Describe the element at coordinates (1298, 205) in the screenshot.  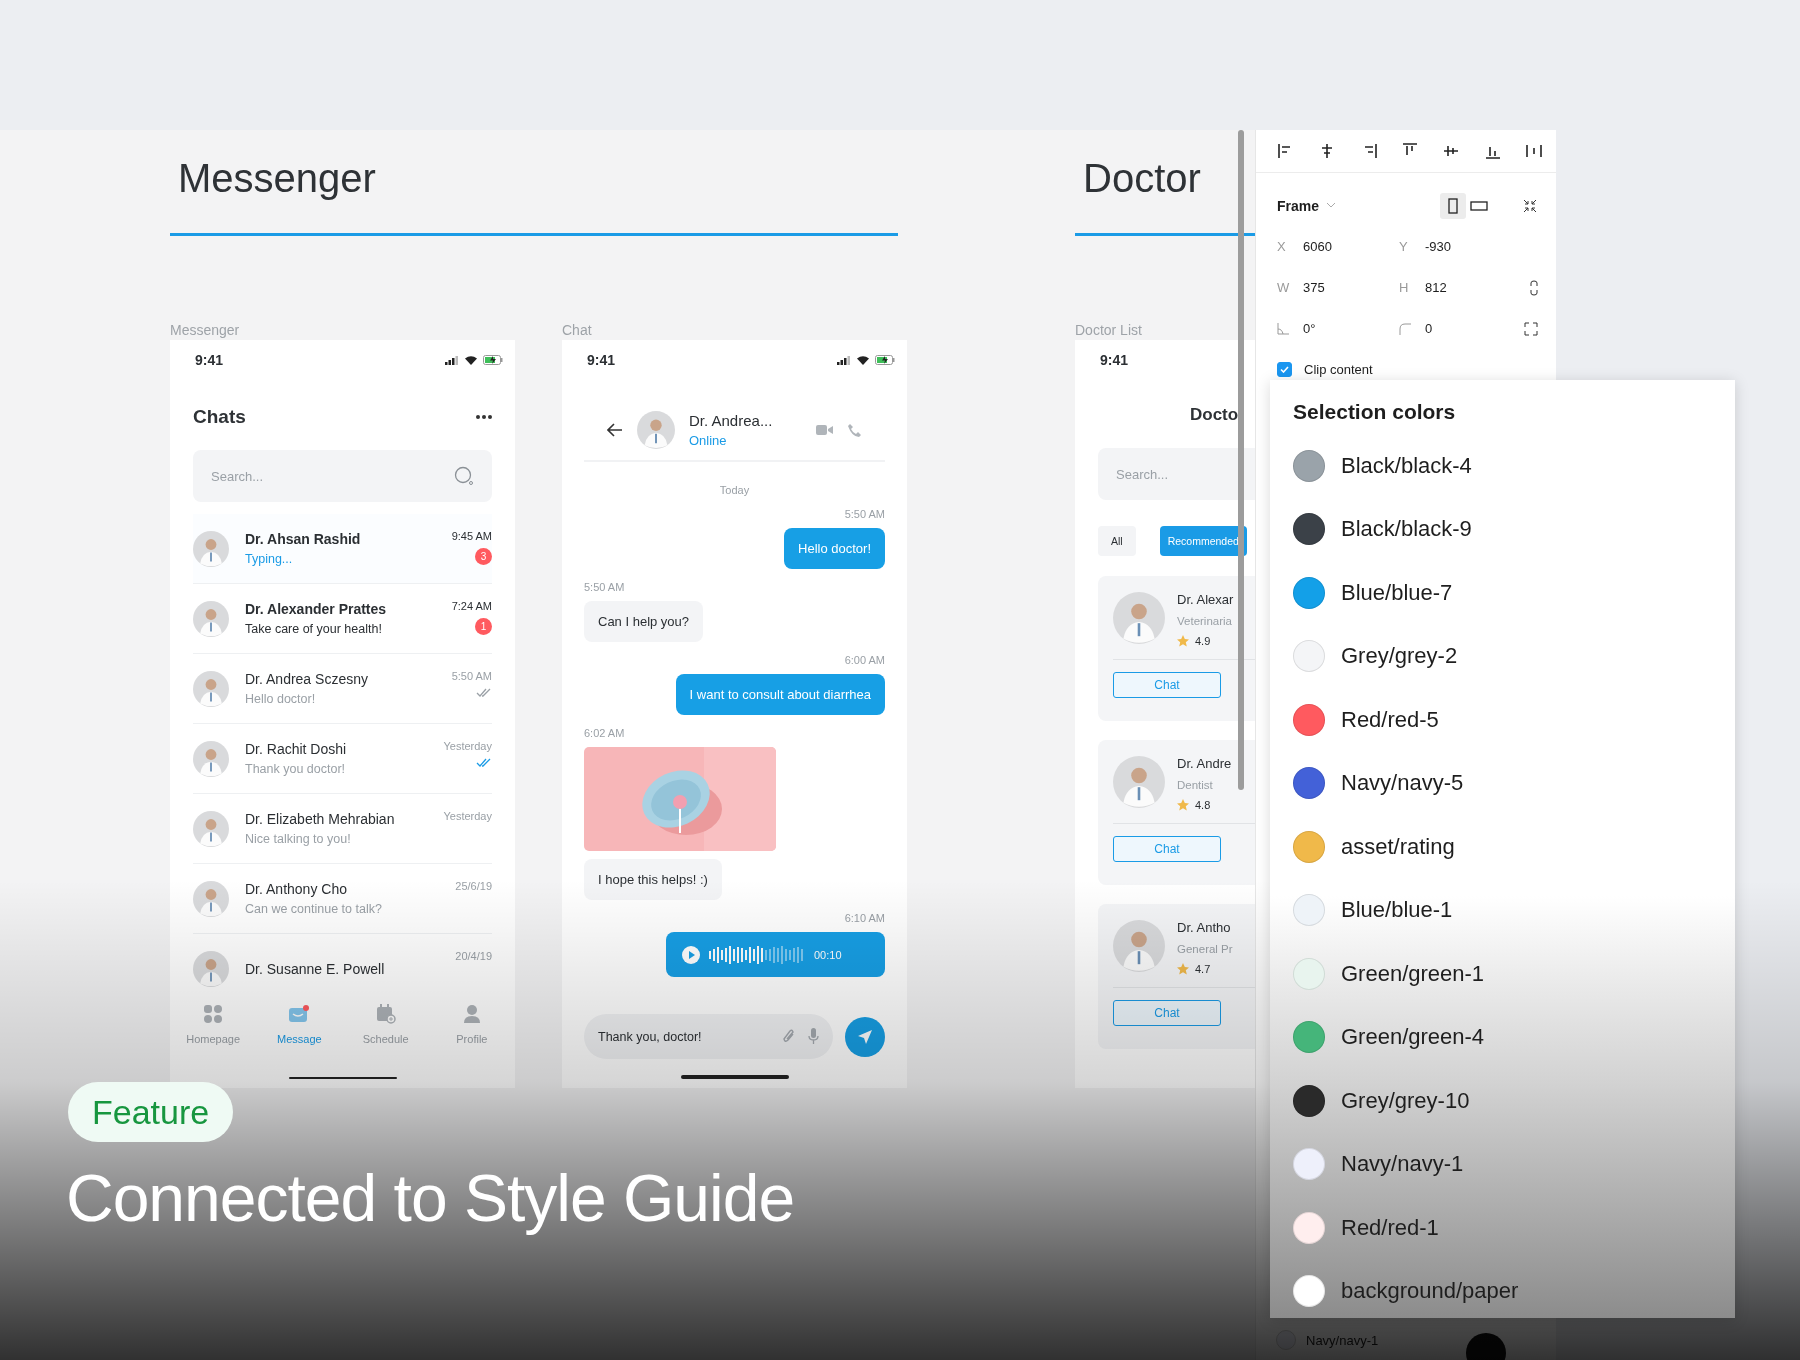
I see `frame-dropdown: Frame` at that location.